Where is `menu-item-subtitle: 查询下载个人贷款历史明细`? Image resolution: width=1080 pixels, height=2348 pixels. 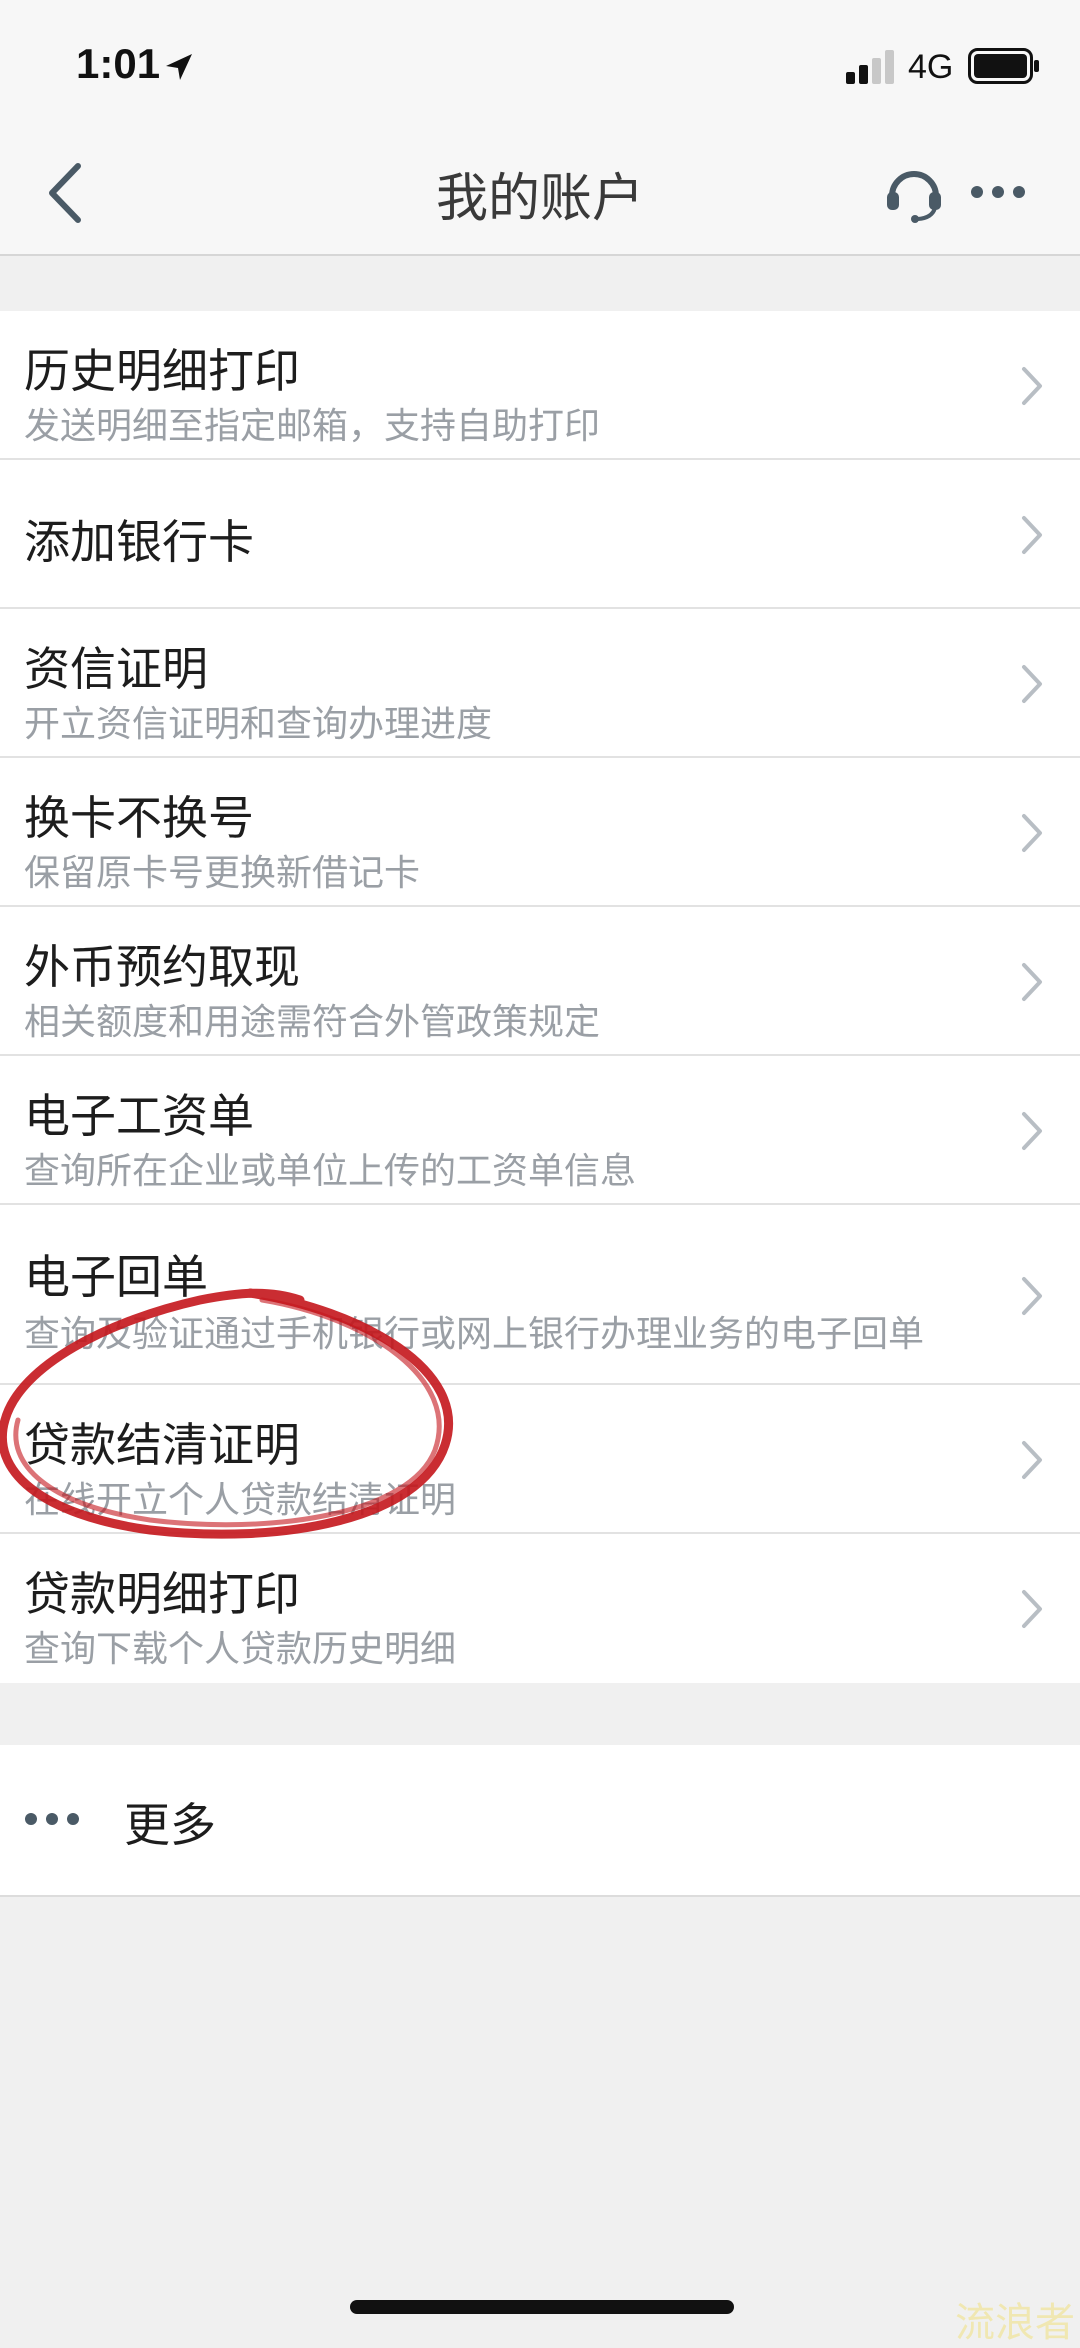
menu-item-subtitle: 查询下载个人贷款历史明细 is located at coordinates (240, 1649).